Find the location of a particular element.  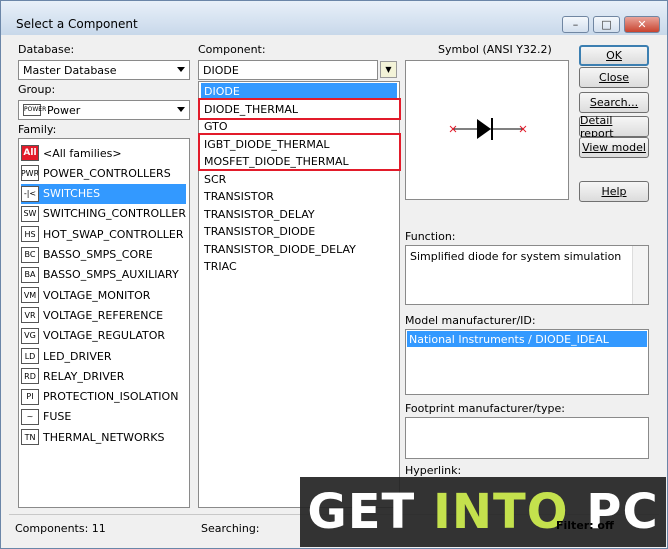

detail-report-button: Detail report is located at coordinates (614, 126).